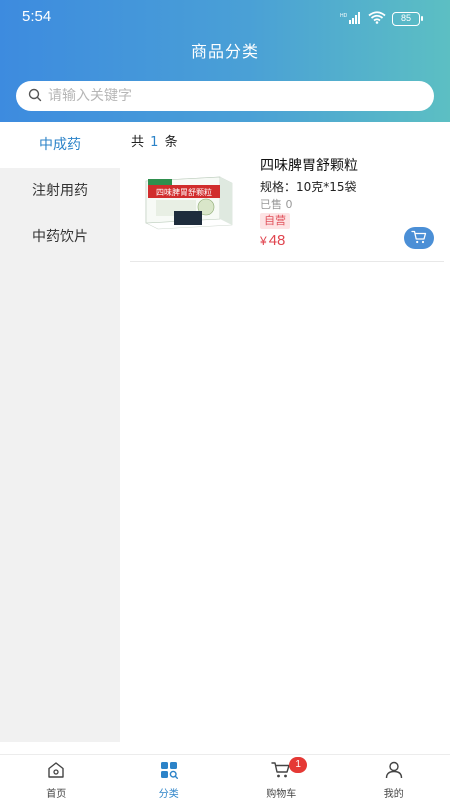 The image size is (450, 800). What do you see at coordinates (168, 794) in the screenshot?
I see `tab-category-label: 分类` at bounding box center [168, 794].